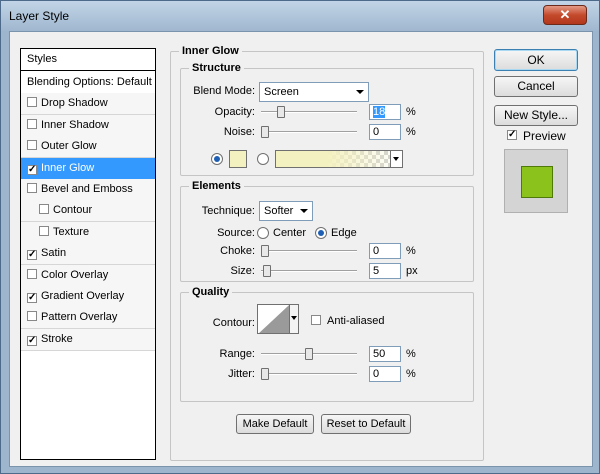 This screenshot has width=600, height=474. I want to click on ok-label: OK, so click(536, 60).